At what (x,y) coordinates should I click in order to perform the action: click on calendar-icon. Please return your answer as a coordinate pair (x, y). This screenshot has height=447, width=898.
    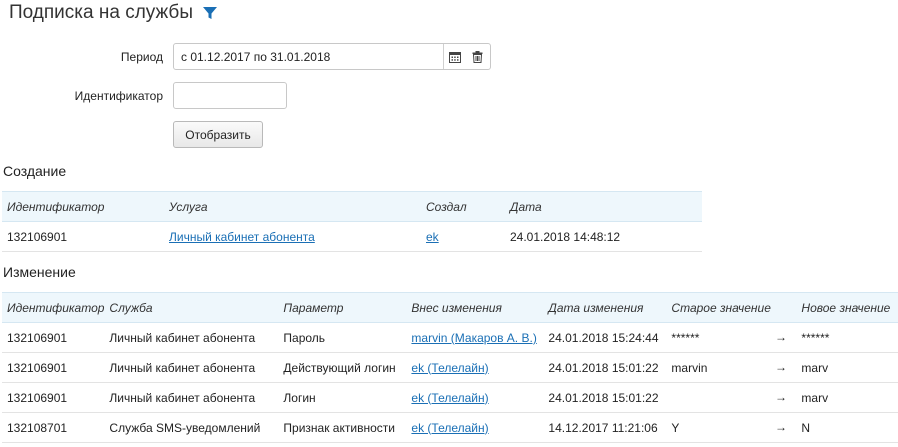
    Looking at the image, I should click on (455, 57).